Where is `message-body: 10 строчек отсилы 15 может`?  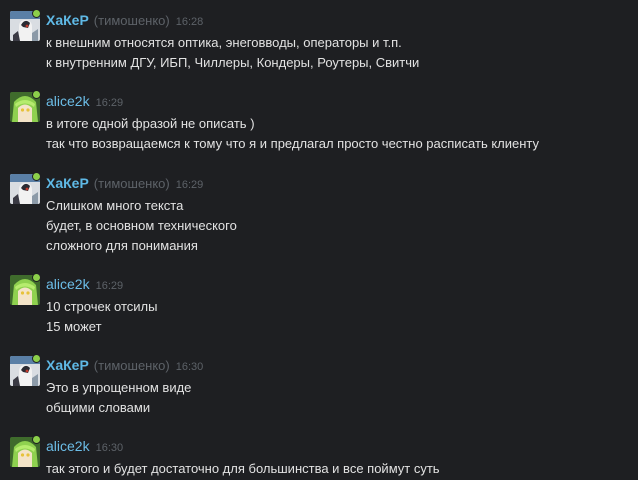 message-body: 10 строчек отсилы 15 может is located at coordinates (101, 317).